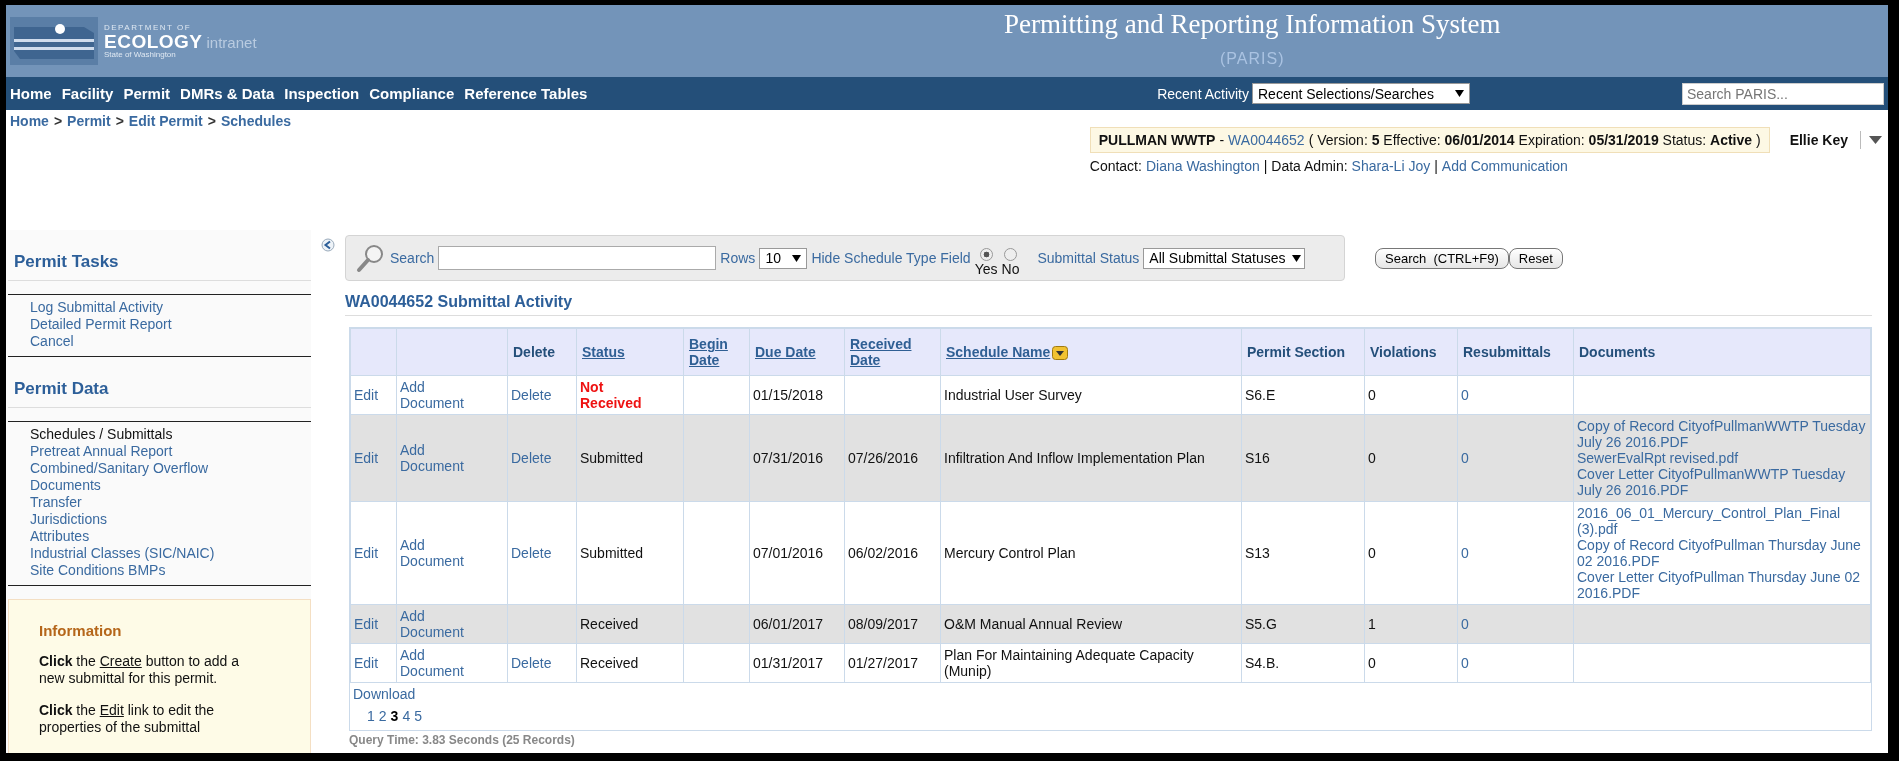 This screenshot has width=1899, height=761. I want to click on sidebar-item: Log Submittal Activity, so click(170, 307).